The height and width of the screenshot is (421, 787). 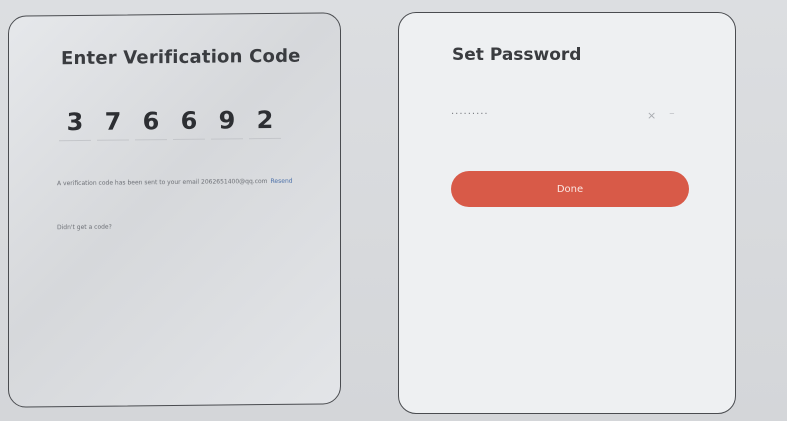 I want to click on set-password-title: Set Password, so click(x=517, y=55).